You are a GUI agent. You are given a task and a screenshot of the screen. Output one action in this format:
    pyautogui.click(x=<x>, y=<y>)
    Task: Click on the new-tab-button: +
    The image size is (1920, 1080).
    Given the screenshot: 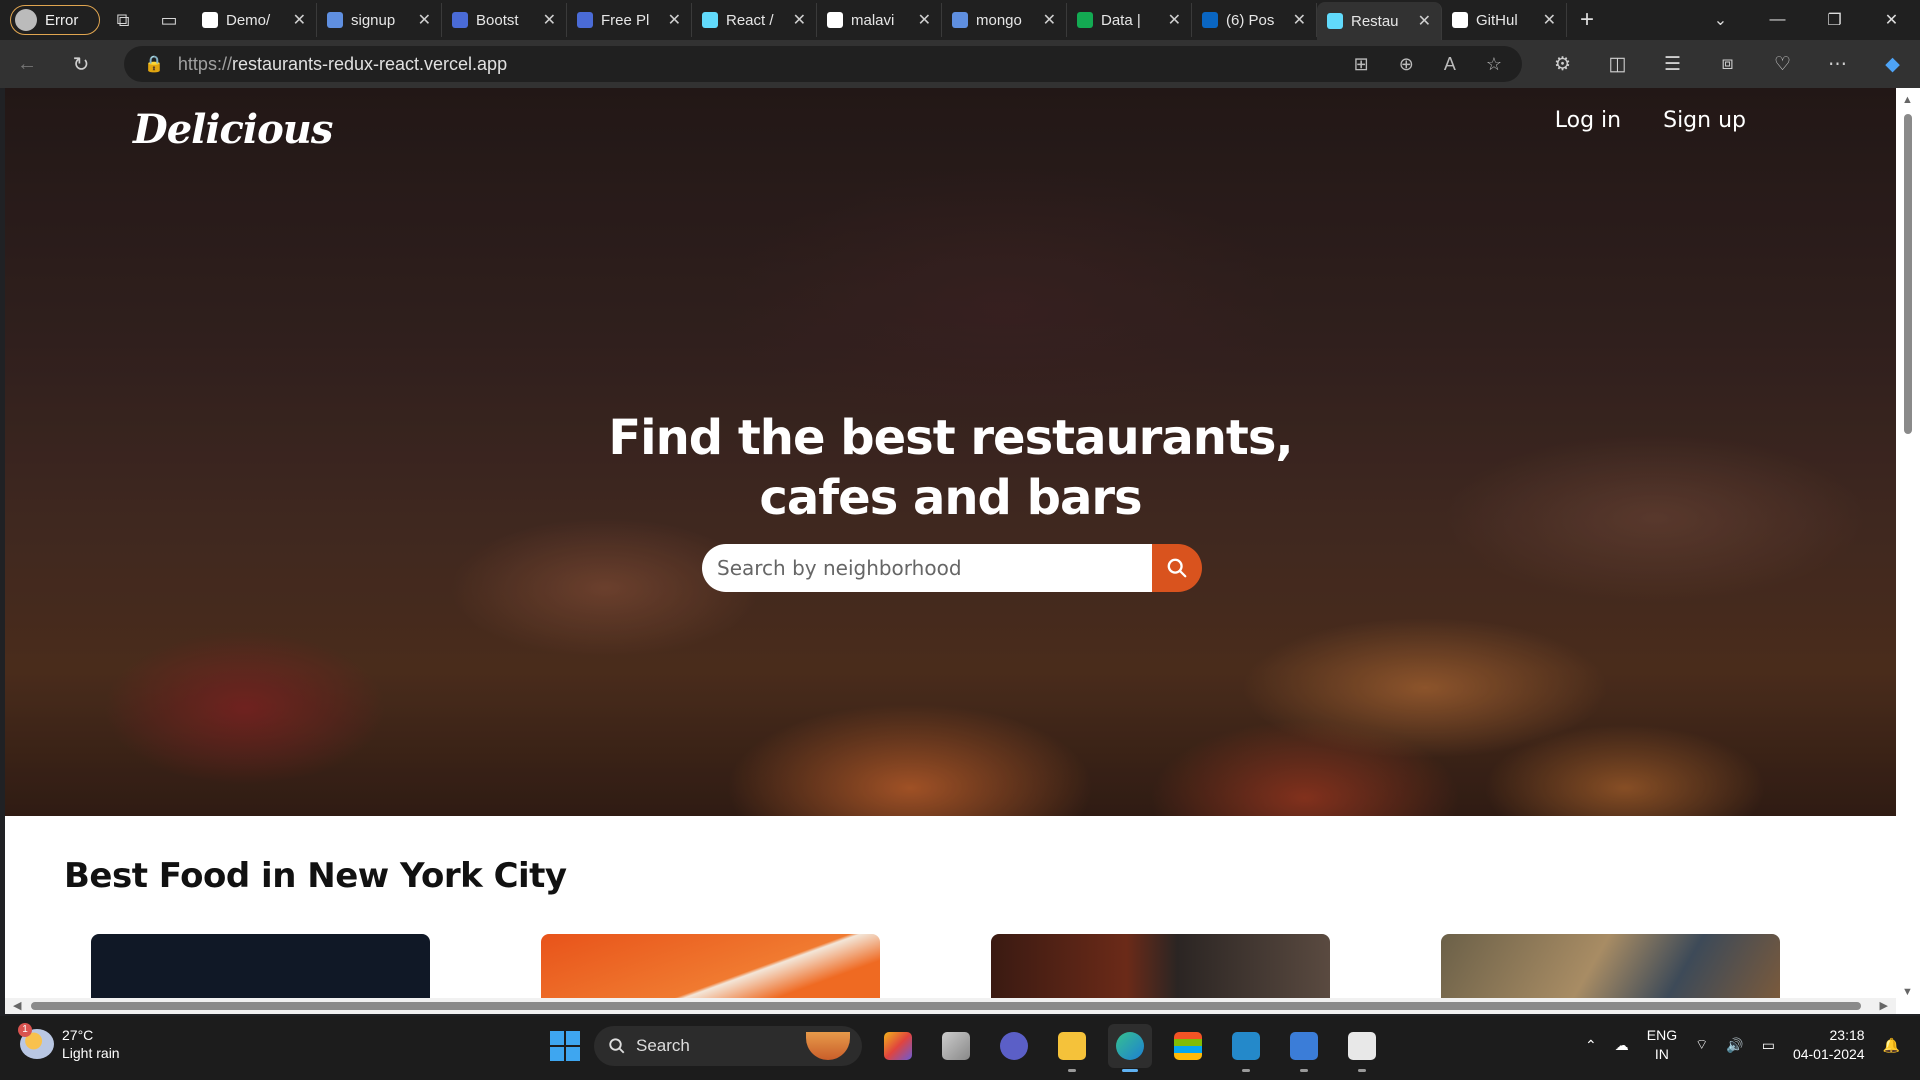 What is the action you would take?
    pyautogui.click(x=1587, y=20)
    